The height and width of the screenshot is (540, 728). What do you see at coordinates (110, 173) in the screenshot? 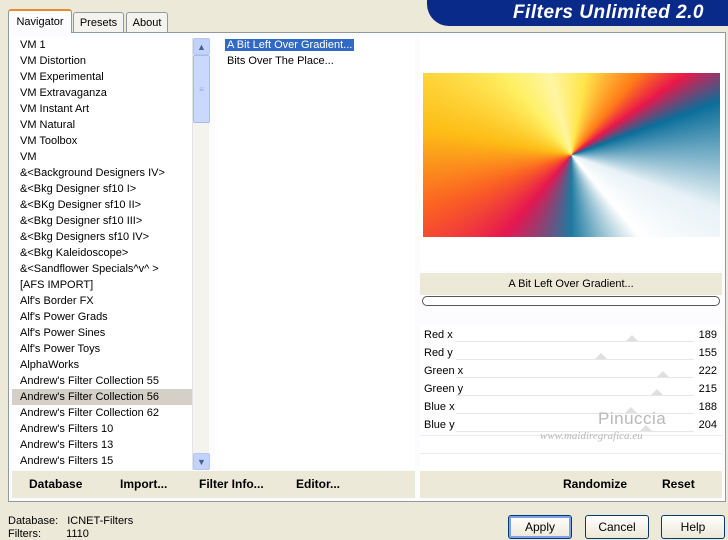
I see `category-item: &<Background Designers IV>` at bounding box center [110, 173].